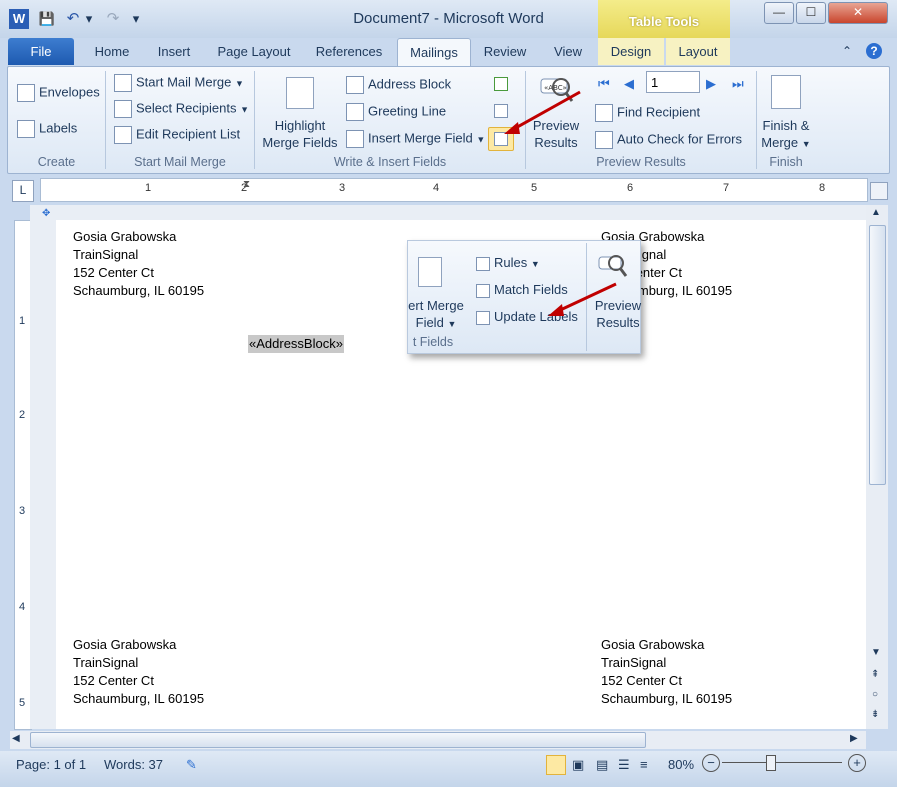 The image size is (897, 787). I want to click on envelope-icon, so click(26, 93).